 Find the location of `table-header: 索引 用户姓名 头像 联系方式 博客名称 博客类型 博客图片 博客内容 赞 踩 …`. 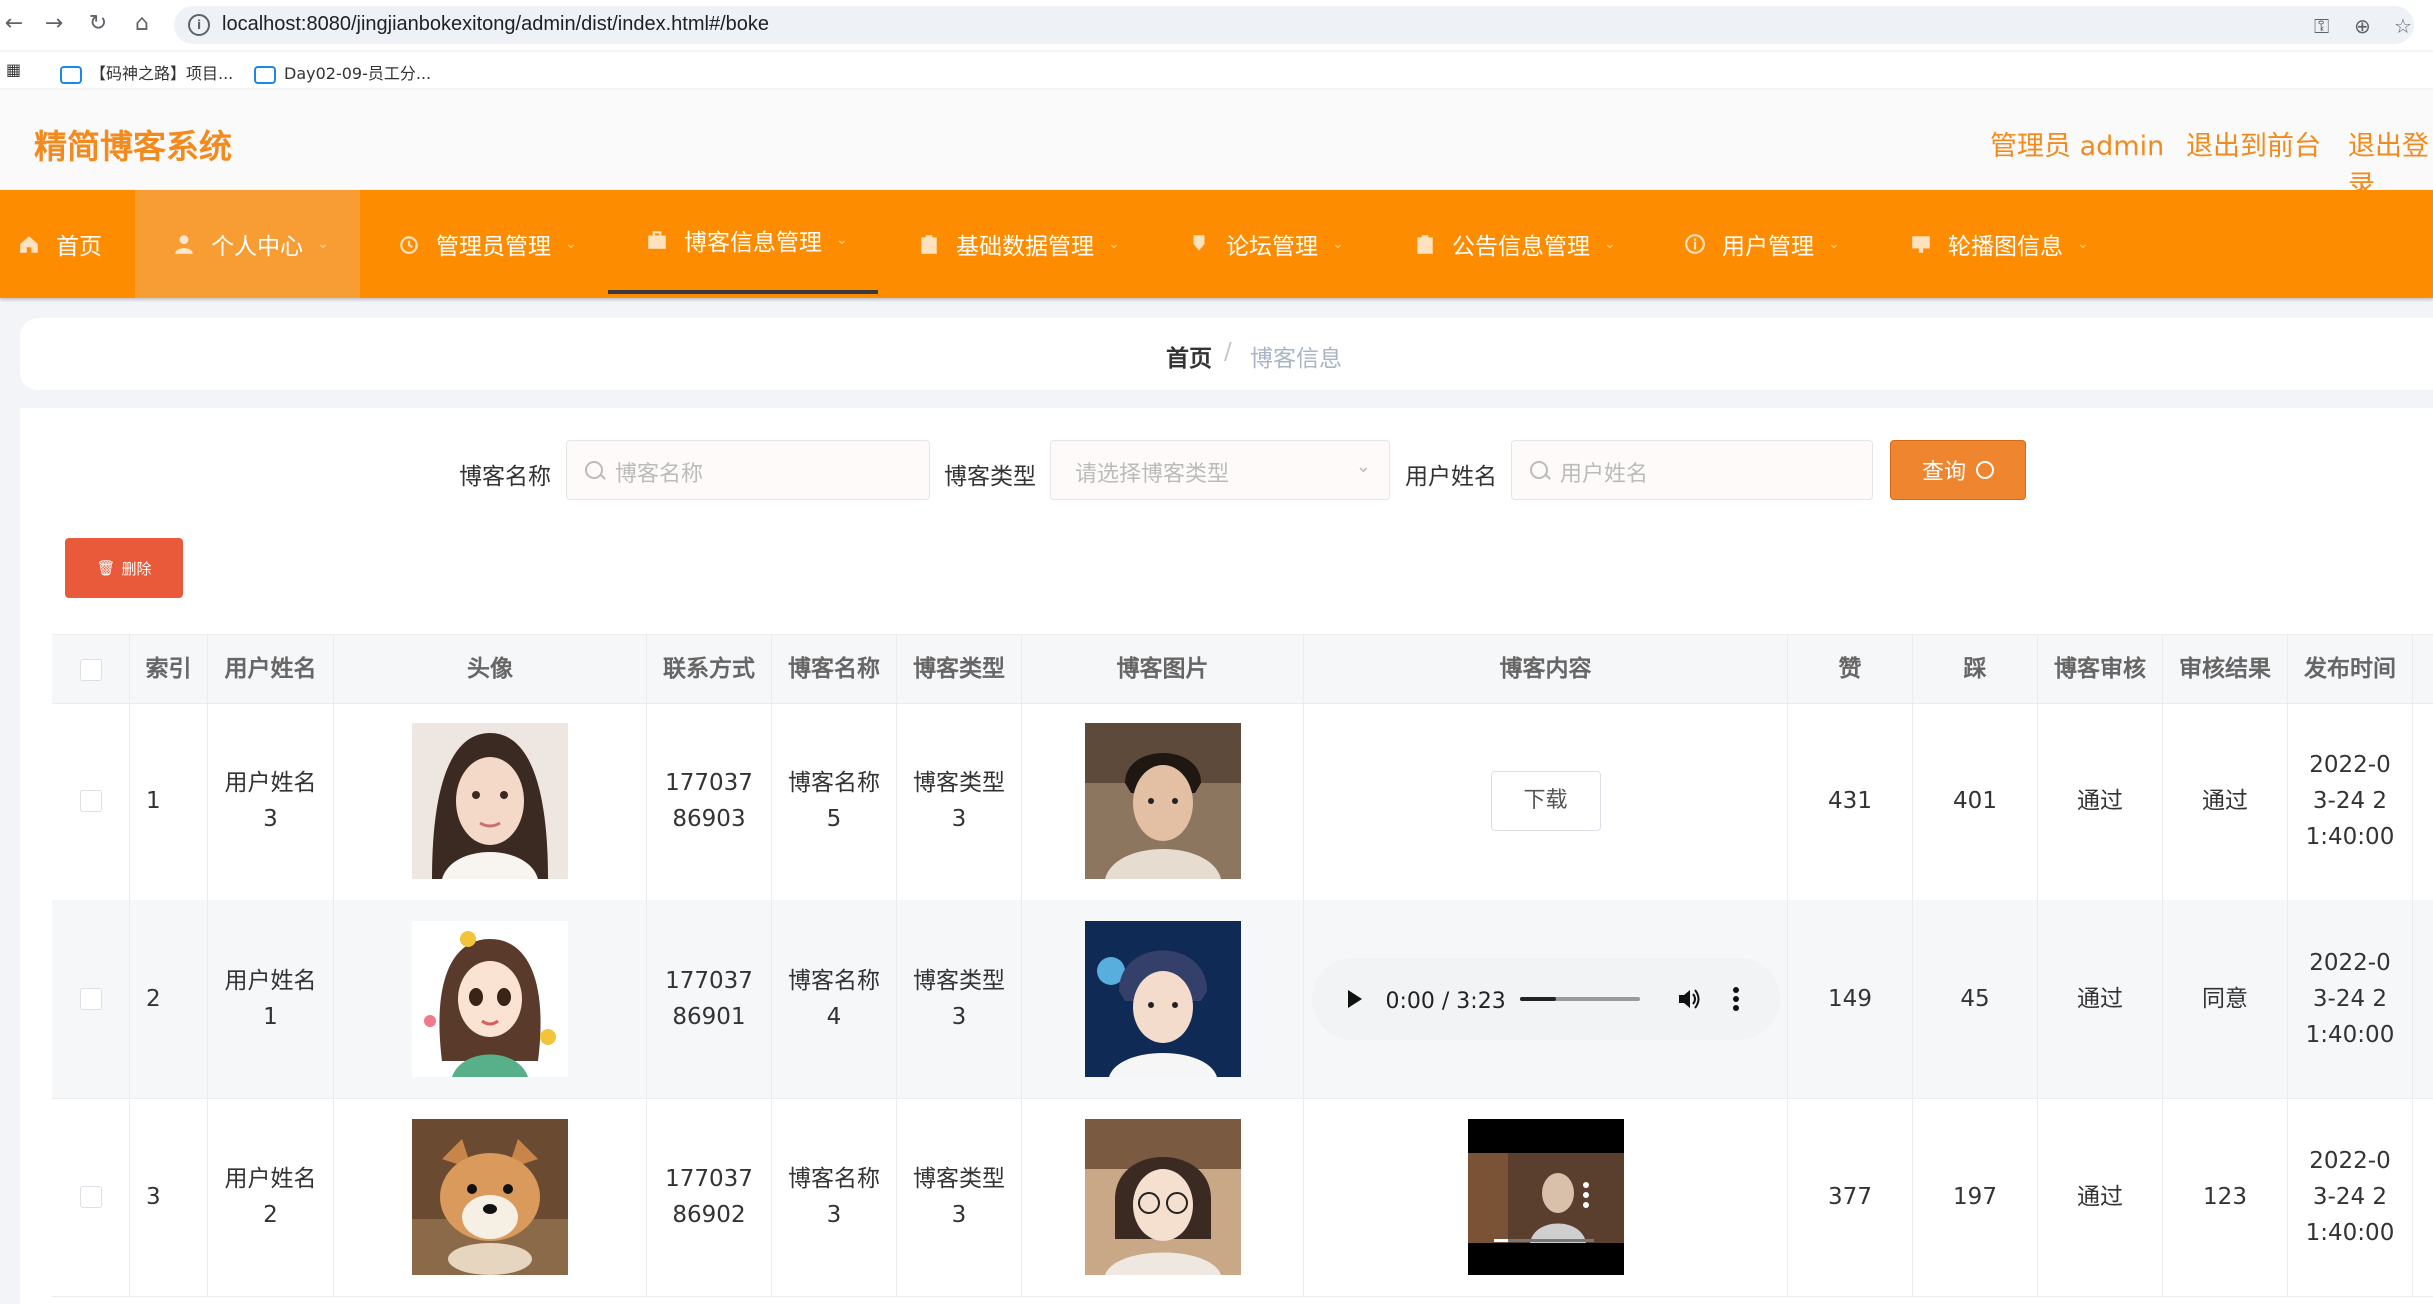

table-header: 索引 用户姓名 头像 联系方式 博客名称 博客类型 博客图片 博客内容 赞 踩 … is located at coordinates (1242, 669).